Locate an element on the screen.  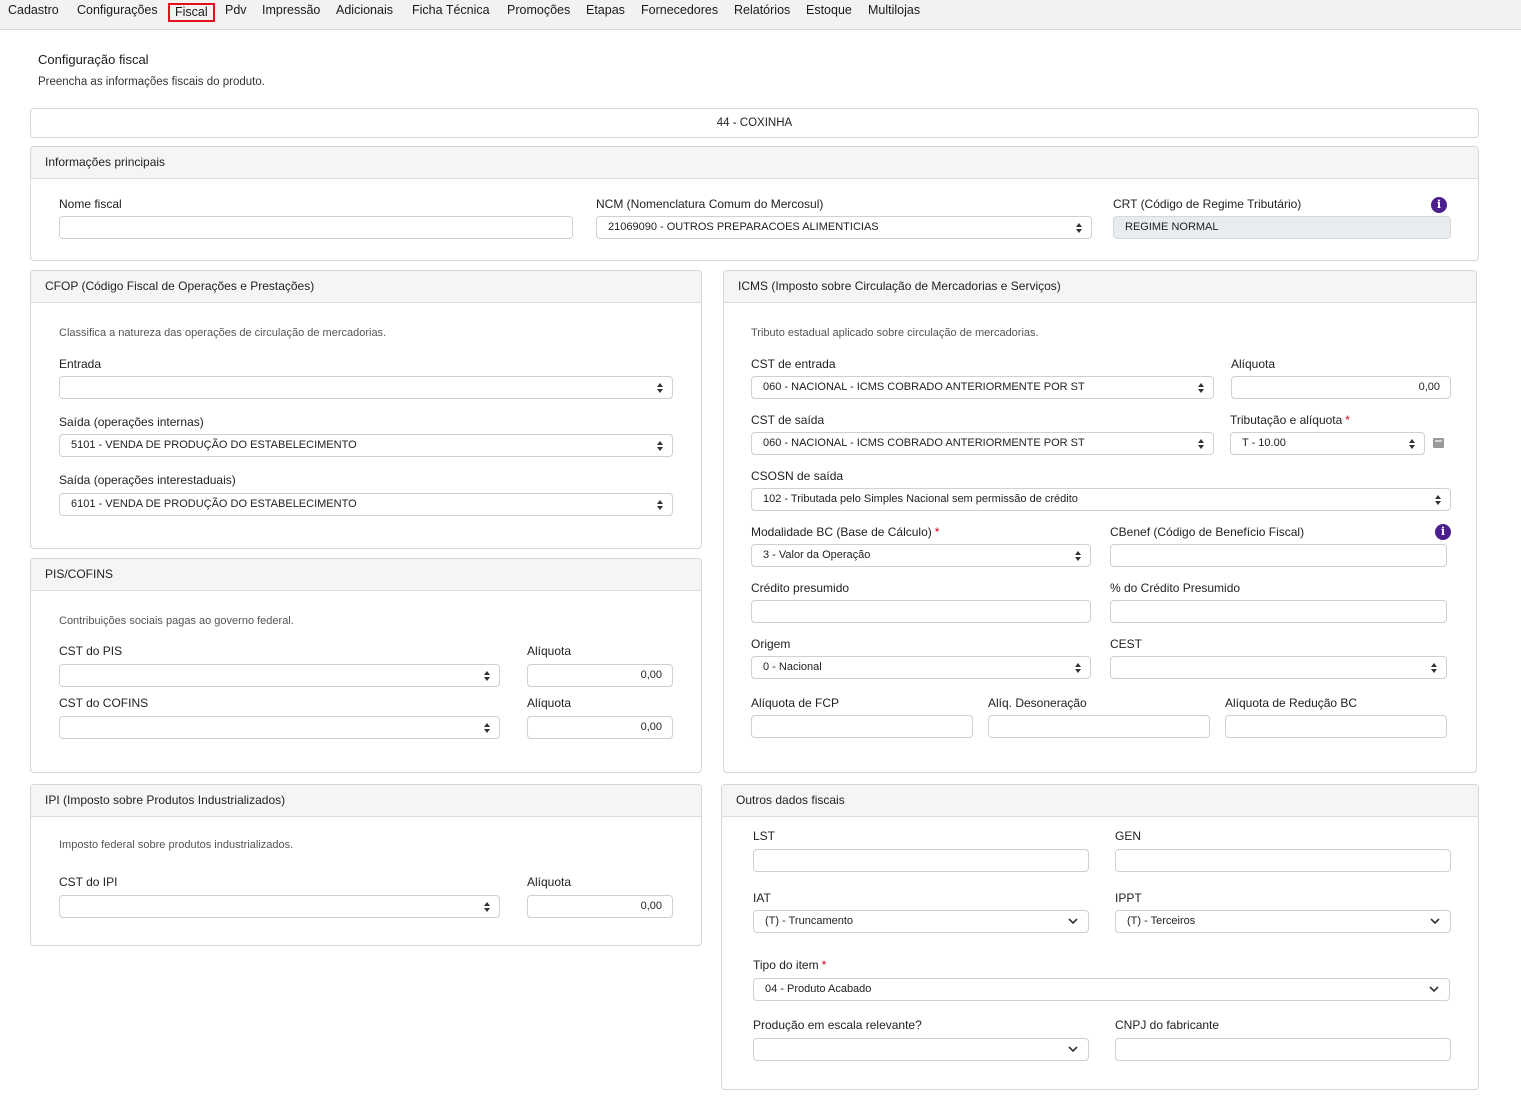
aliquota-reducao-bc-label: Alíquota de Redução BC is located at coordinates (1291, 703).